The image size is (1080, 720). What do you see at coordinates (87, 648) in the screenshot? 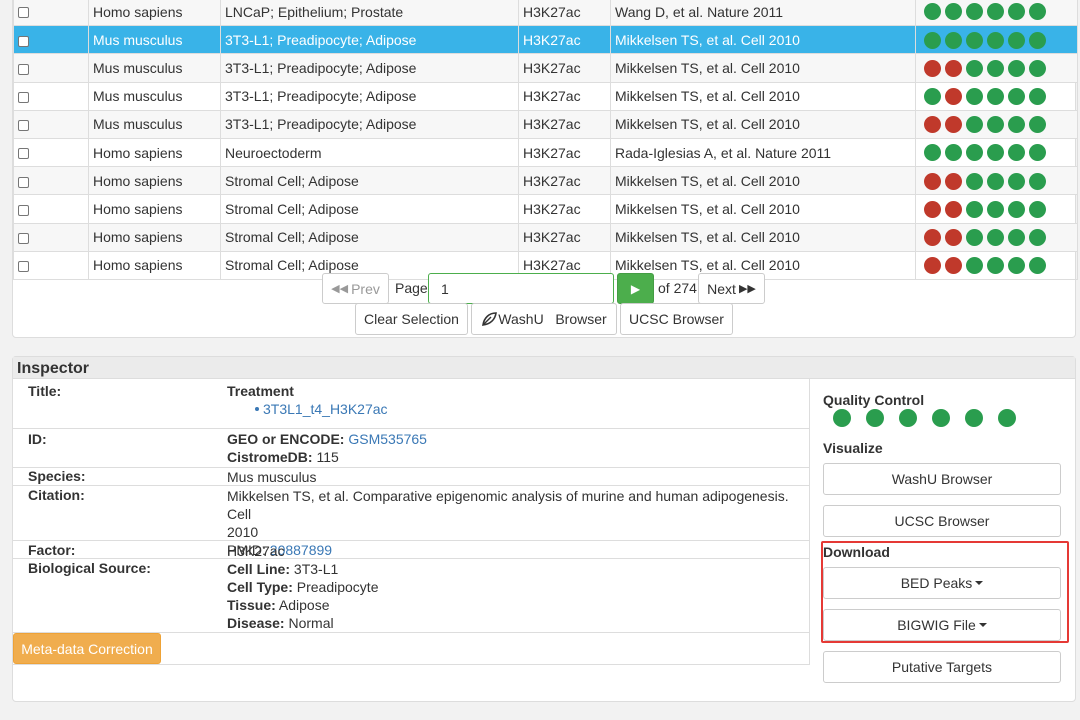
I see `meta-data-correction-button: Meta-data Correction` at bounding box center [87, 648].